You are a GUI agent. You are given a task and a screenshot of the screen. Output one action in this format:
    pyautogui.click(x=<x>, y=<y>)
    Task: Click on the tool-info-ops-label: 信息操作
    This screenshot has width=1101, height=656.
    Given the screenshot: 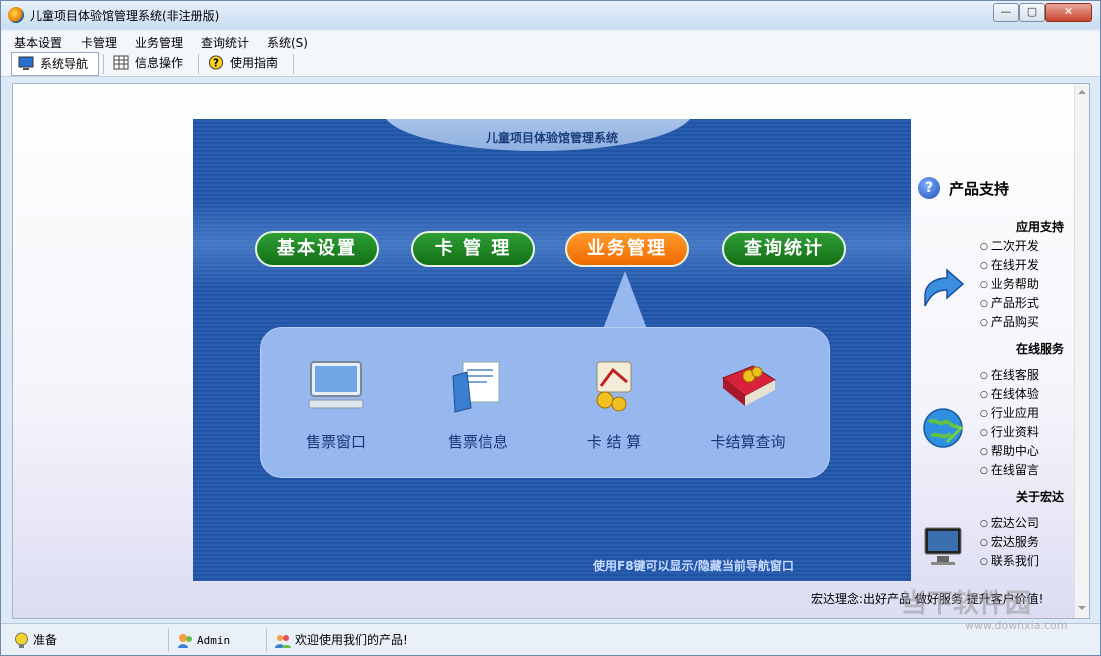 What is the action you would take?
    pyautogui.click(x=159, y=63)
    